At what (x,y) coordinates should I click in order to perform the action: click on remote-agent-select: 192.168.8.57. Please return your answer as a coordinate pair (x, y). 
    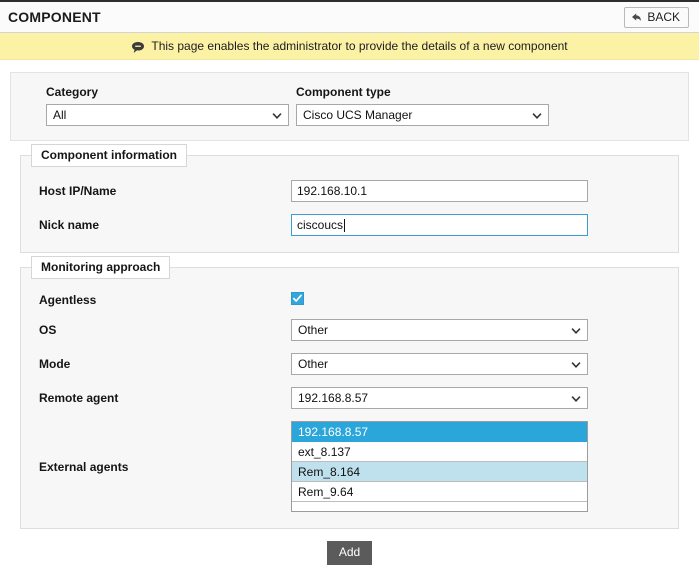
    Looking at the image, I should click on (439, 398).